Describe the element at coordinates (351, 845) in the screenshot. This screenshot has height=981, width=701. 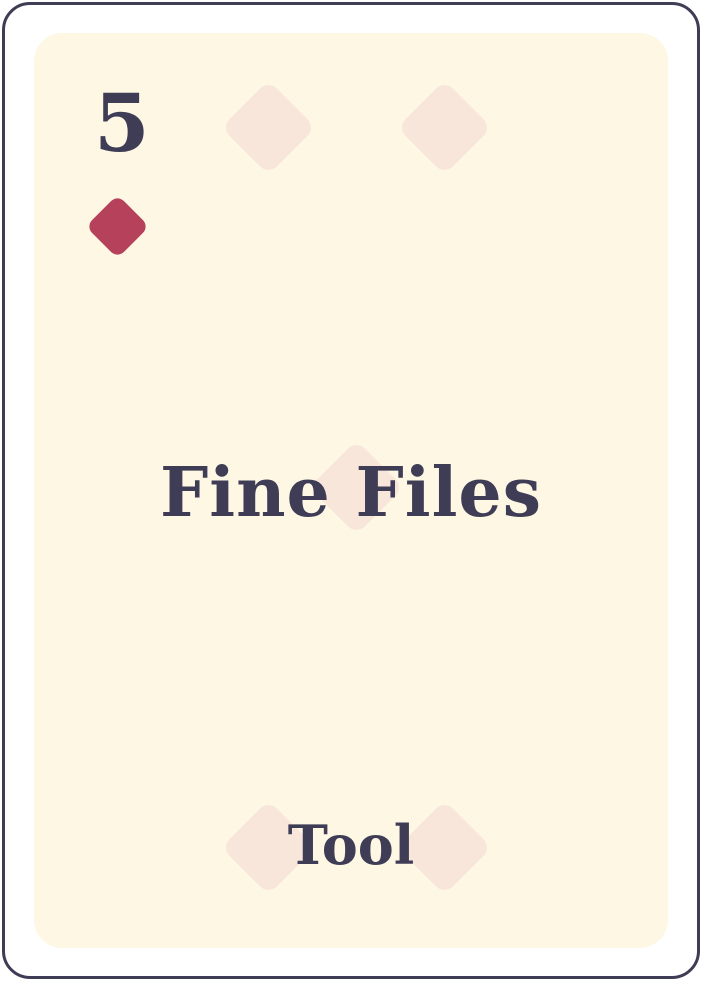
I see `card-type: Tool` at that location.